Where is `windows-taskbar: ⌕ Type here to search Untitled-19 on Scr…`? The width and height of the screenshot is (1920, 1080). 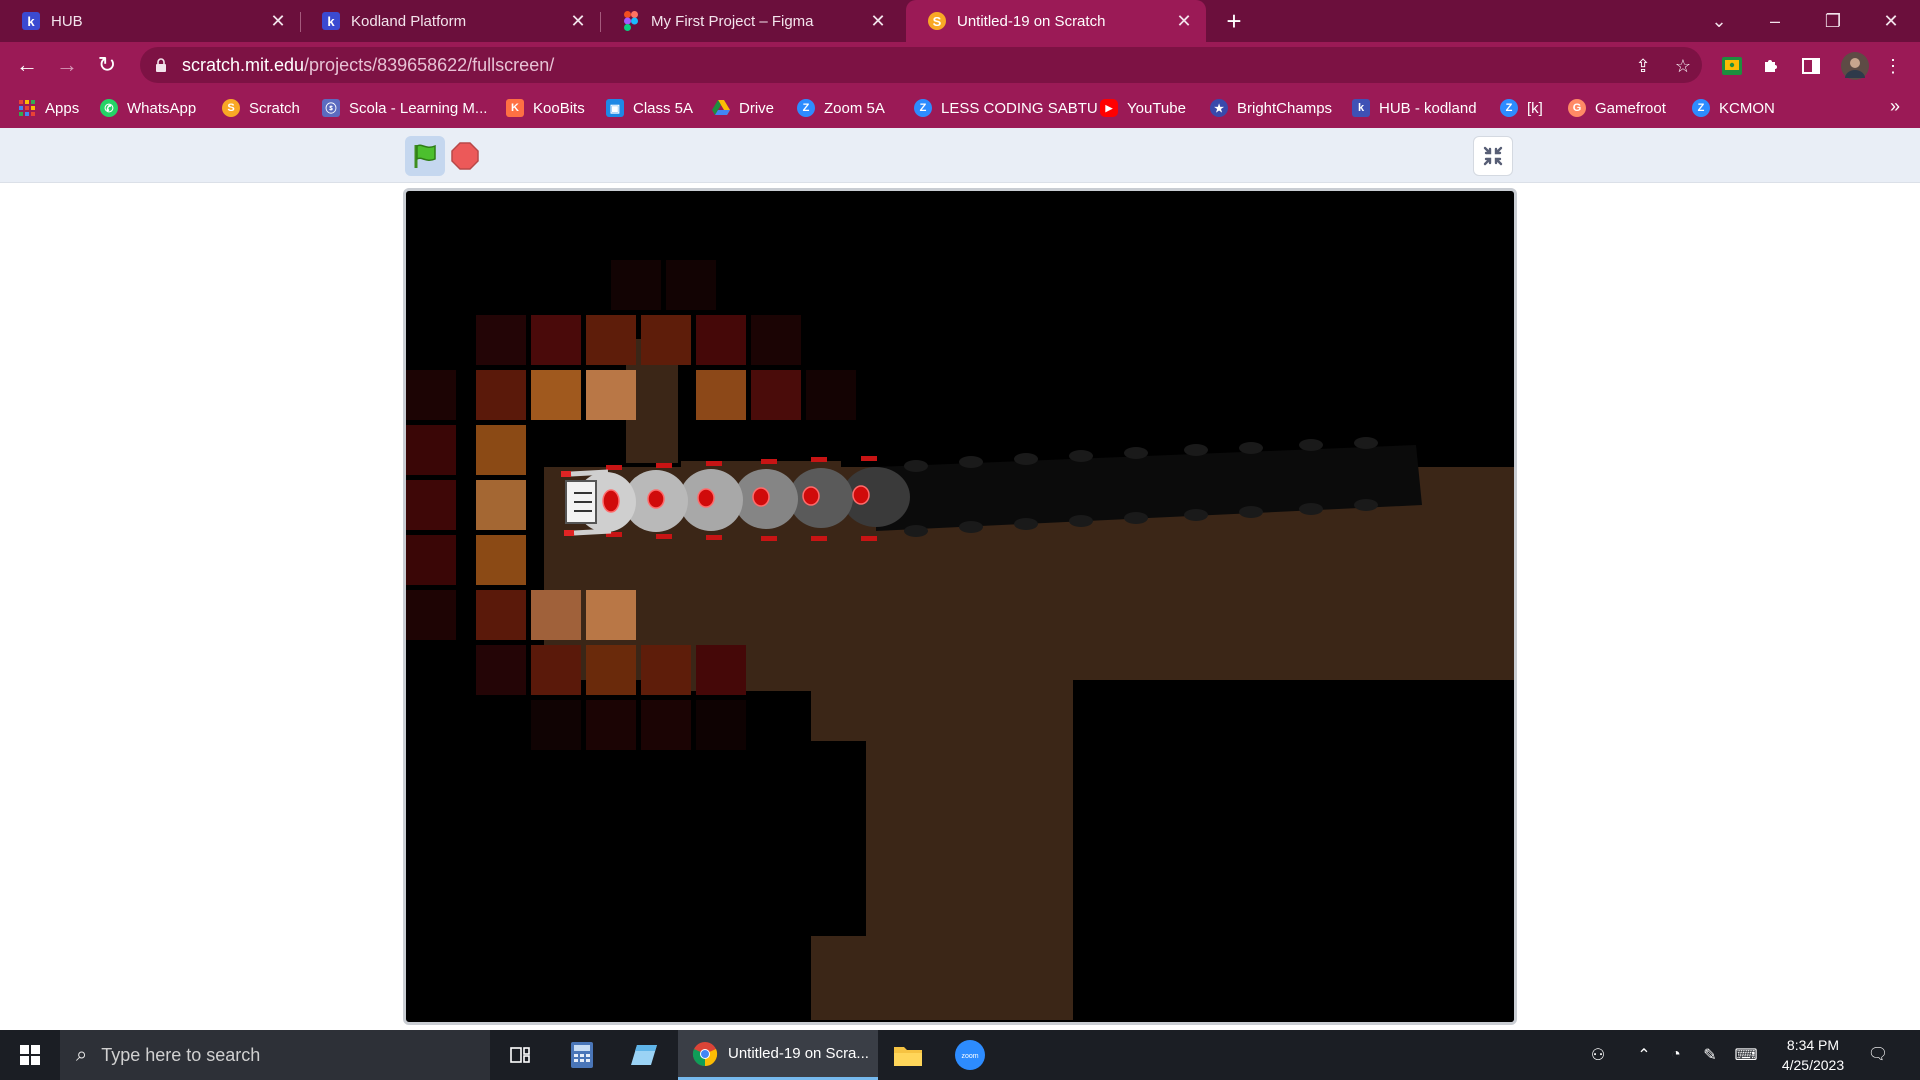
windows-taskbar: ⌕ Type here to search Untitled-19 on Scr… is located at coordinates (960, 1055).